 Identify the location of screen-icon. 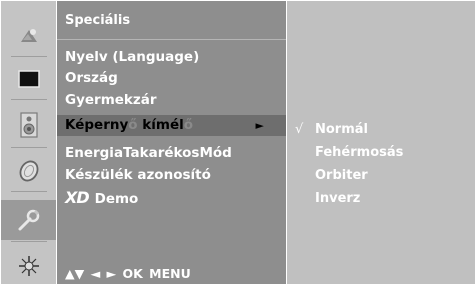
(28, 78).